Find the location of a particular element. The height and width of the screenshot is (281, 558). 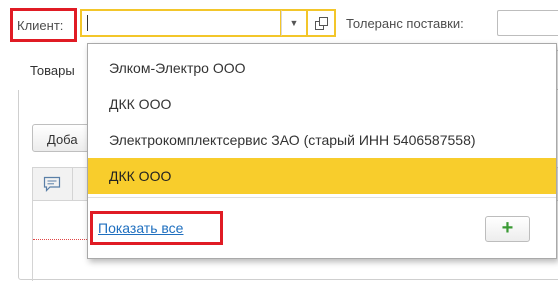

open-in-window-icon is located at coordinates (321, 23).